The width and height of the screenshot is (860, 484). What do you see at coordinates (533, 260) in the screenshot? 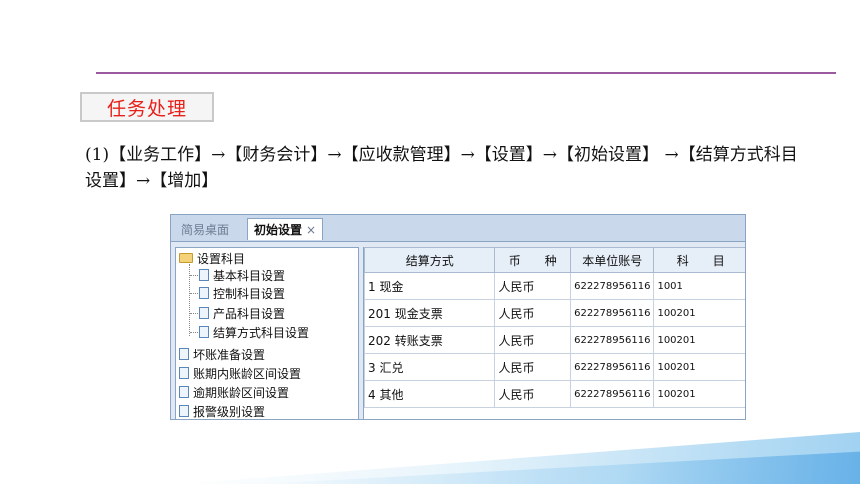
I see `column-header: 币 种` at bounding box center [533, 260].